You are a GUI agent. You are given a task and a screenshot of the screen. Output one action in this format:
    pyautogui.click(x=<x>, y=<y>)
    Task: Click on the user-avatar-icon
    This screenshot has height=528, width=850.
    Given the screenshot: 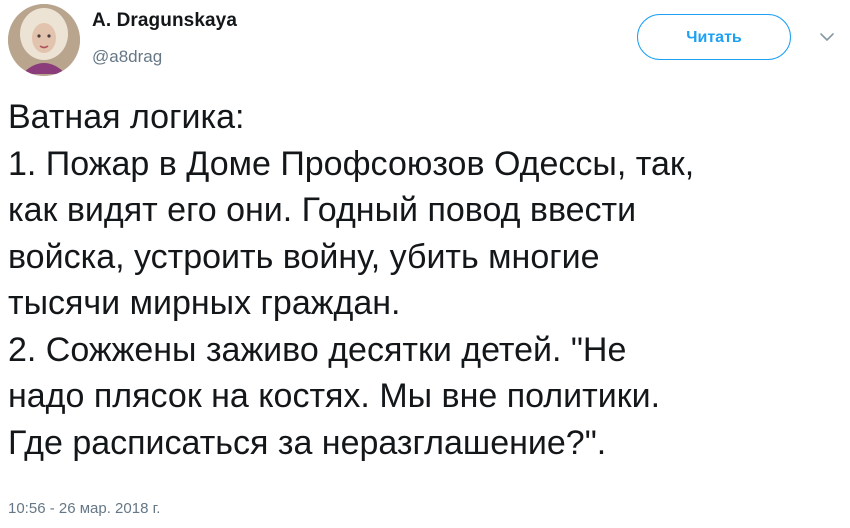 What is the action you would take?
    pyautogui.click(x=44, y=40)
    